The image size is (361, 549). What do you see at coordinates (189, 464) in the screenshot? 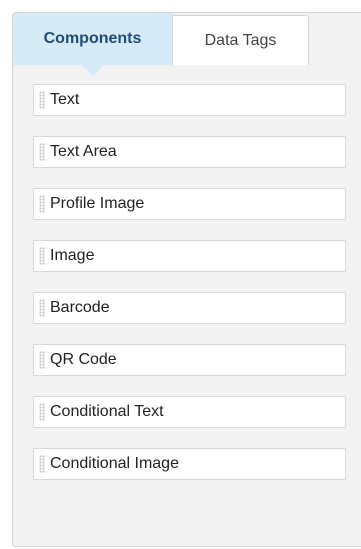
I see `component-item-conditional-image: Conditional Image` at bounding box center [189, 464].